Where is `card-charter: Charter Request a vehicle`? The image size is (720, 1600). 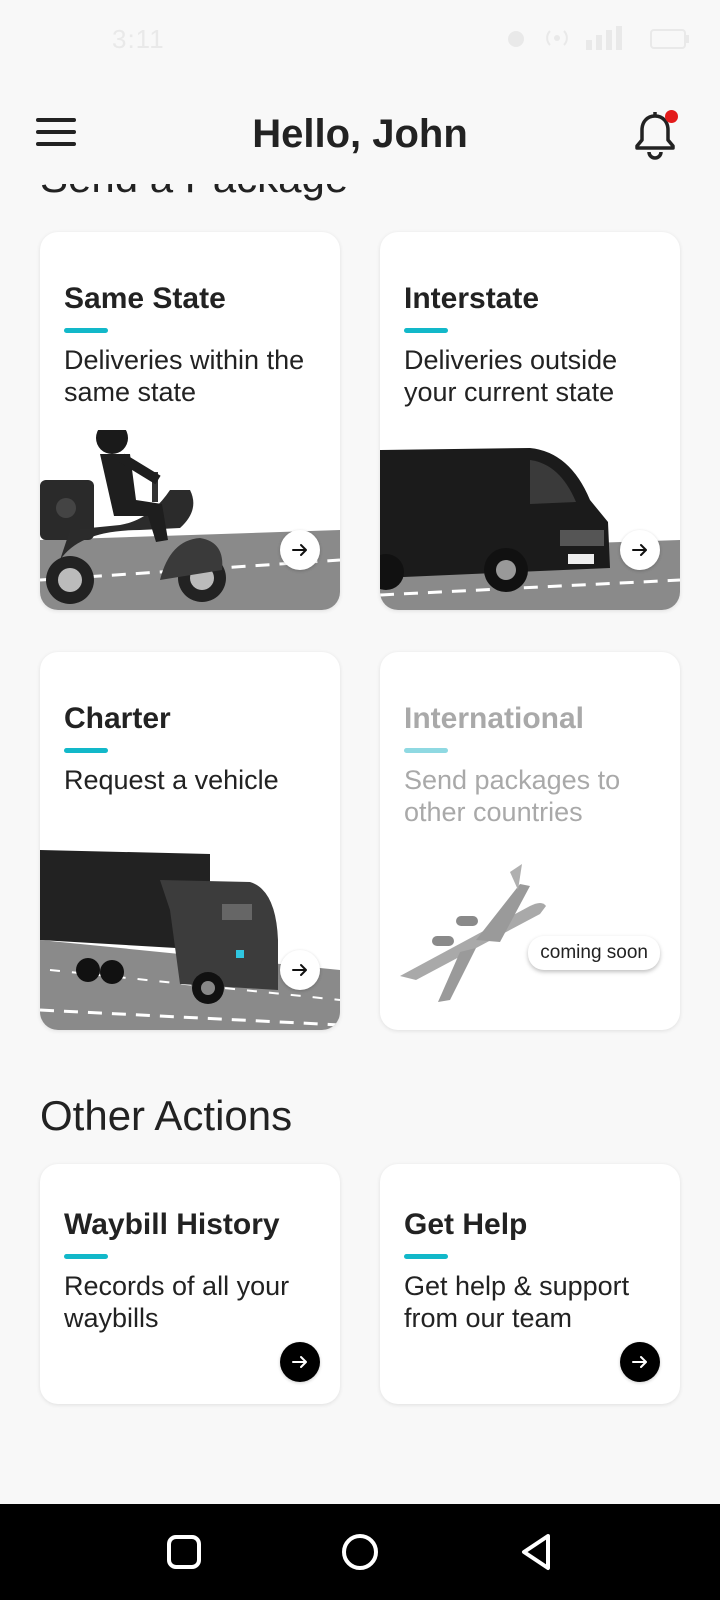 card-charter: Charter Request a vehicle is located at coordinates (190, 841).